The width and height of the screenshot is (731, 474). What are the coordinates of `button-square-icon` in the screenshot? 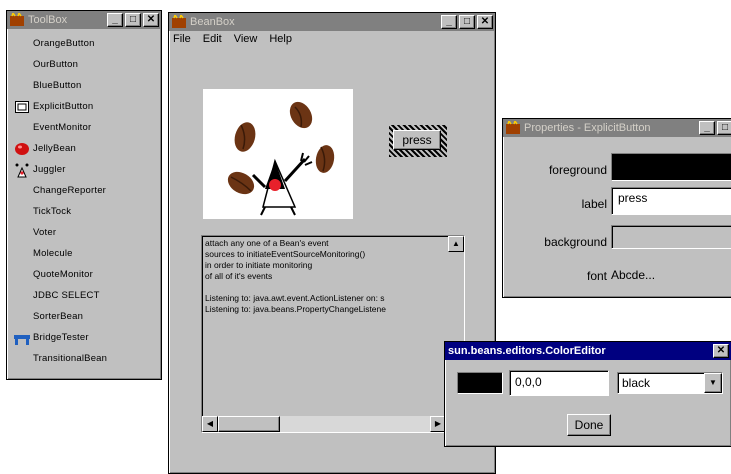 It's located at (22, 107).